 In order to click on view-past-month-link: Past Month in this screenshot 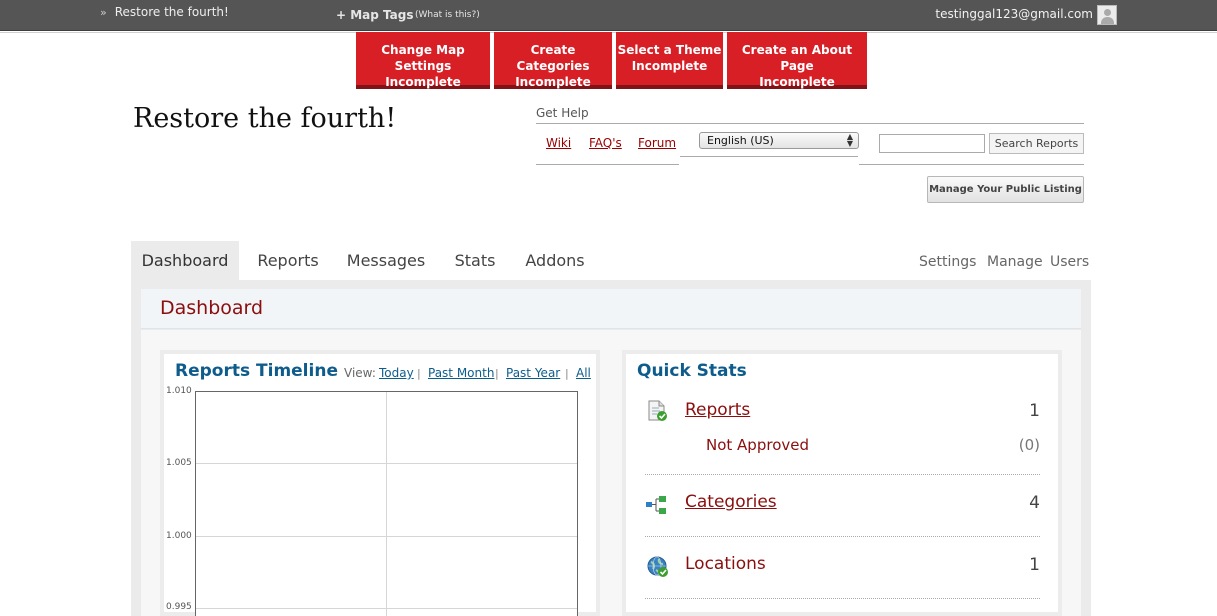, I will do `click(461, 373)`.